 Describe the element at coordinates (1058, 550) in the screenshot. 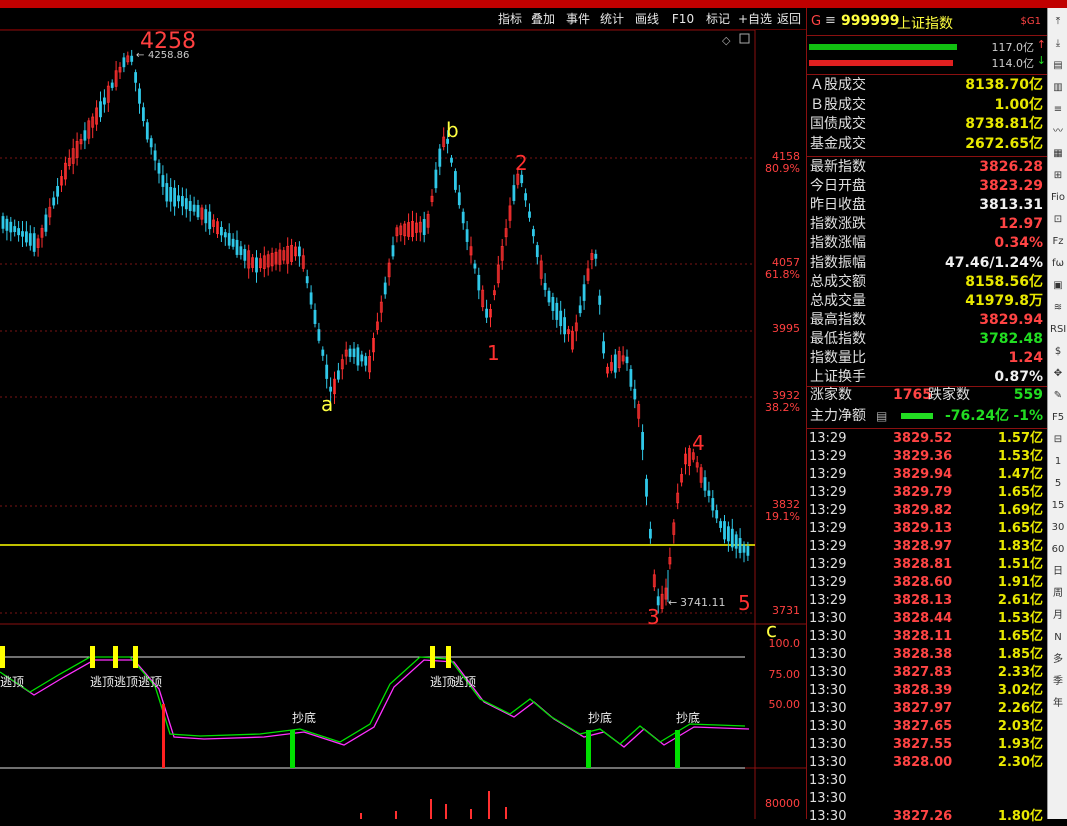

I see `tool-button-24: 60` at that location.